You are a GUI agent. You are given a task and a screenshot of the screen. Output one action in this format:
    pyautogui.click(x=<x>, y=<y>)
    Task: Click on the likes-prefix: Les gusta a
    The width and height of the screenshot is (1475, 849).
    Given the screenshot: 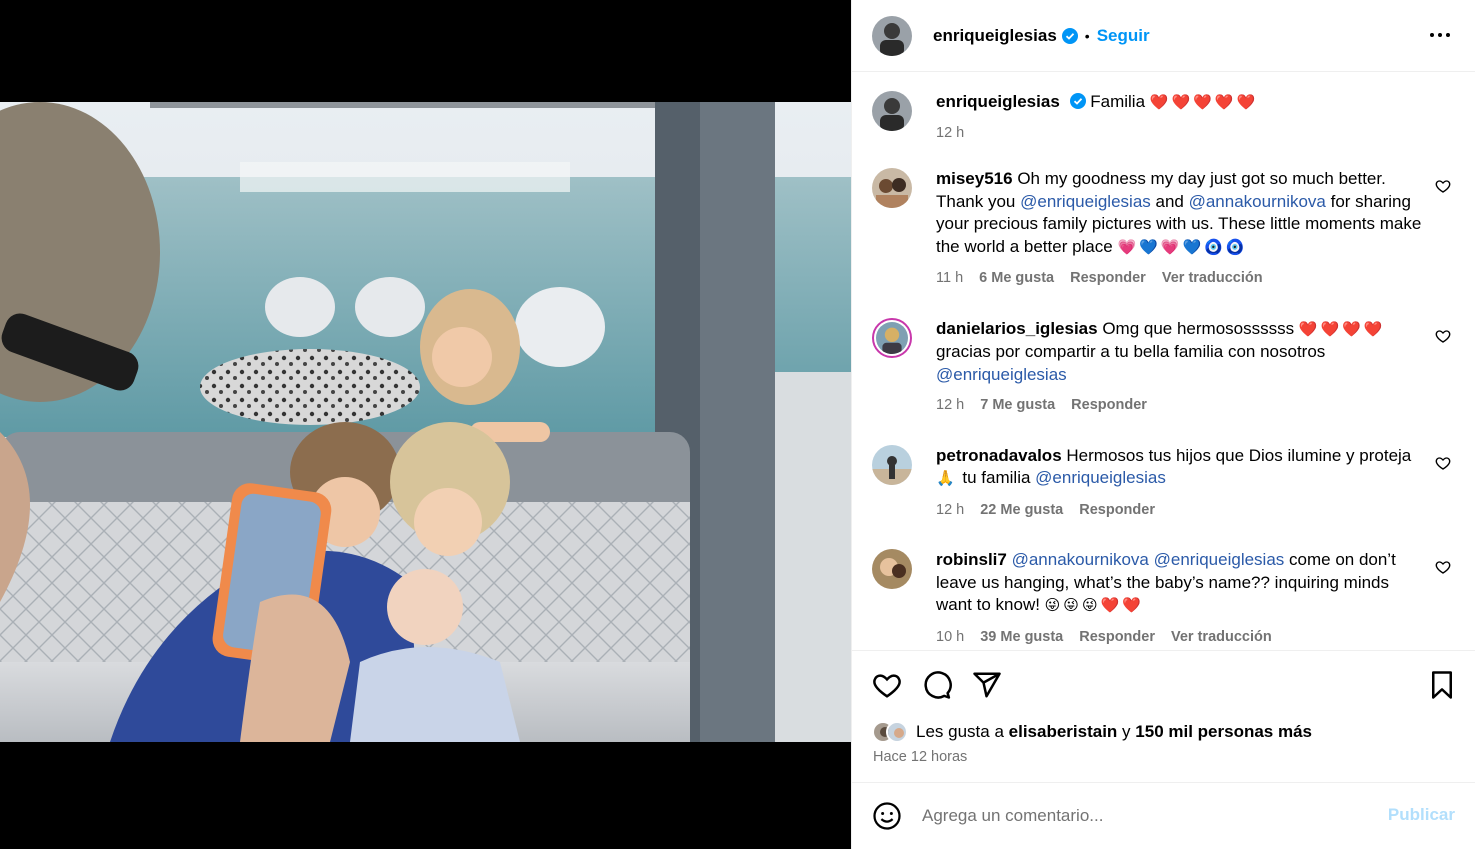 What is the action you would take?
    pyautogui.click(x=960, y=731)
    